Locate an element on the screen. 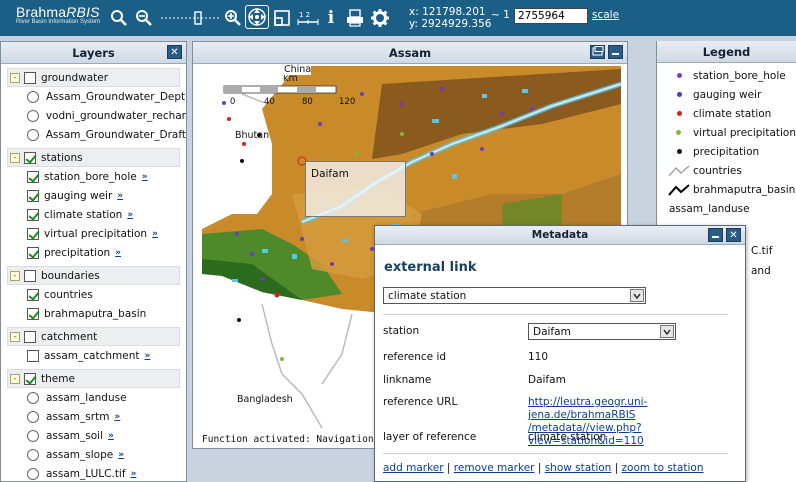  layers-header: Layers ✕ is located at coordinates (93, 53).